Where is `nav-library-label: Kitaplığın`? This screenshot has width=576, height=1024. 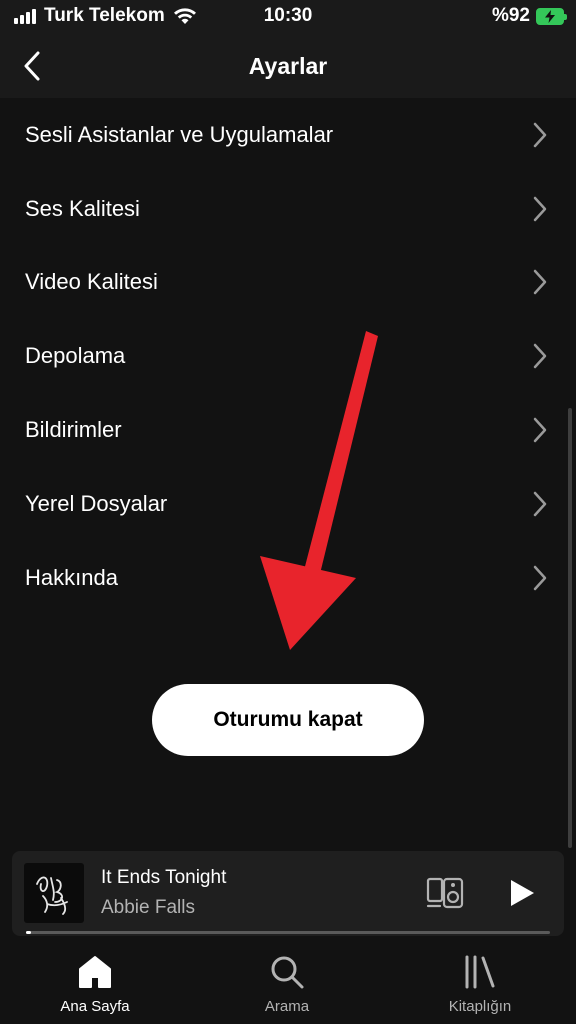 nav-library-label: Kitaplığın is located at coordinates (480, 1006).